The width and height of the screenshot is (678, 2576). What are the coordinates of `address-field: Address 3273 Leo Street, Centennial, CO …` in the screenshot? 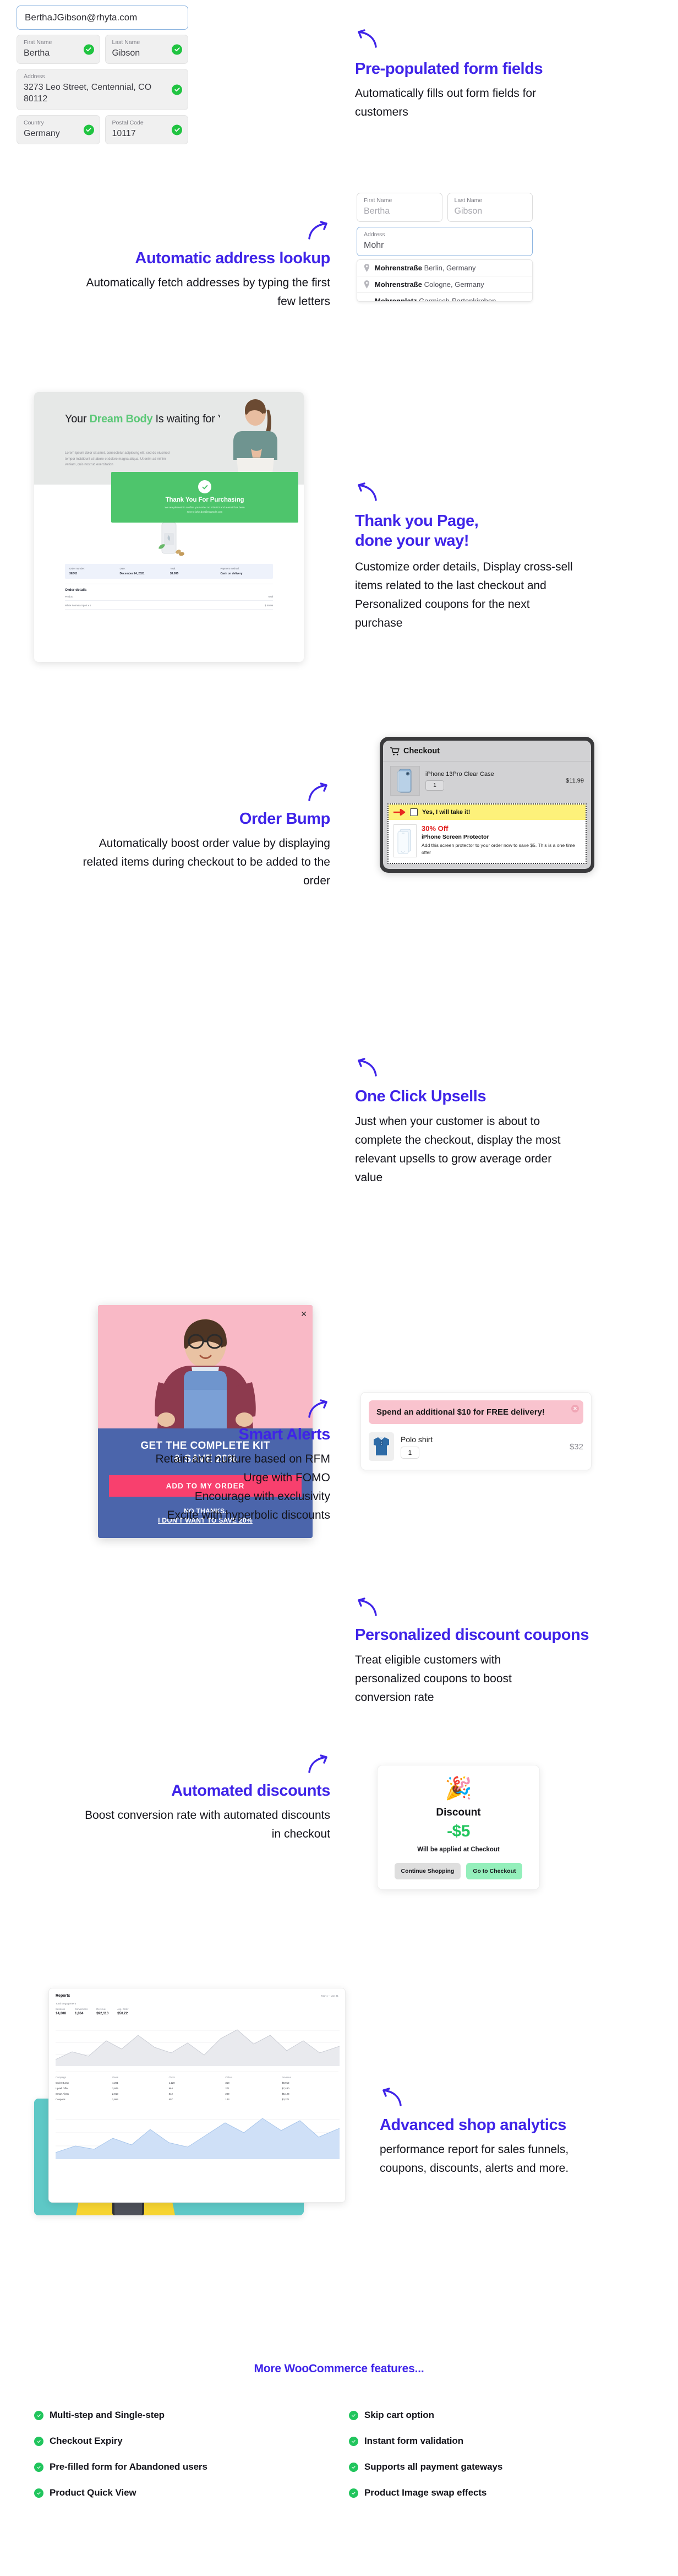 It's located at (103, 90).